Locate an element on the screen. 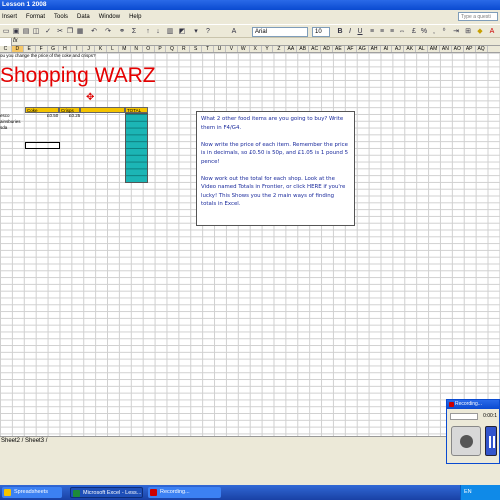 This screenshot has height=500, width=500. font-name-box: Arial is located at coordinates (280, 32).